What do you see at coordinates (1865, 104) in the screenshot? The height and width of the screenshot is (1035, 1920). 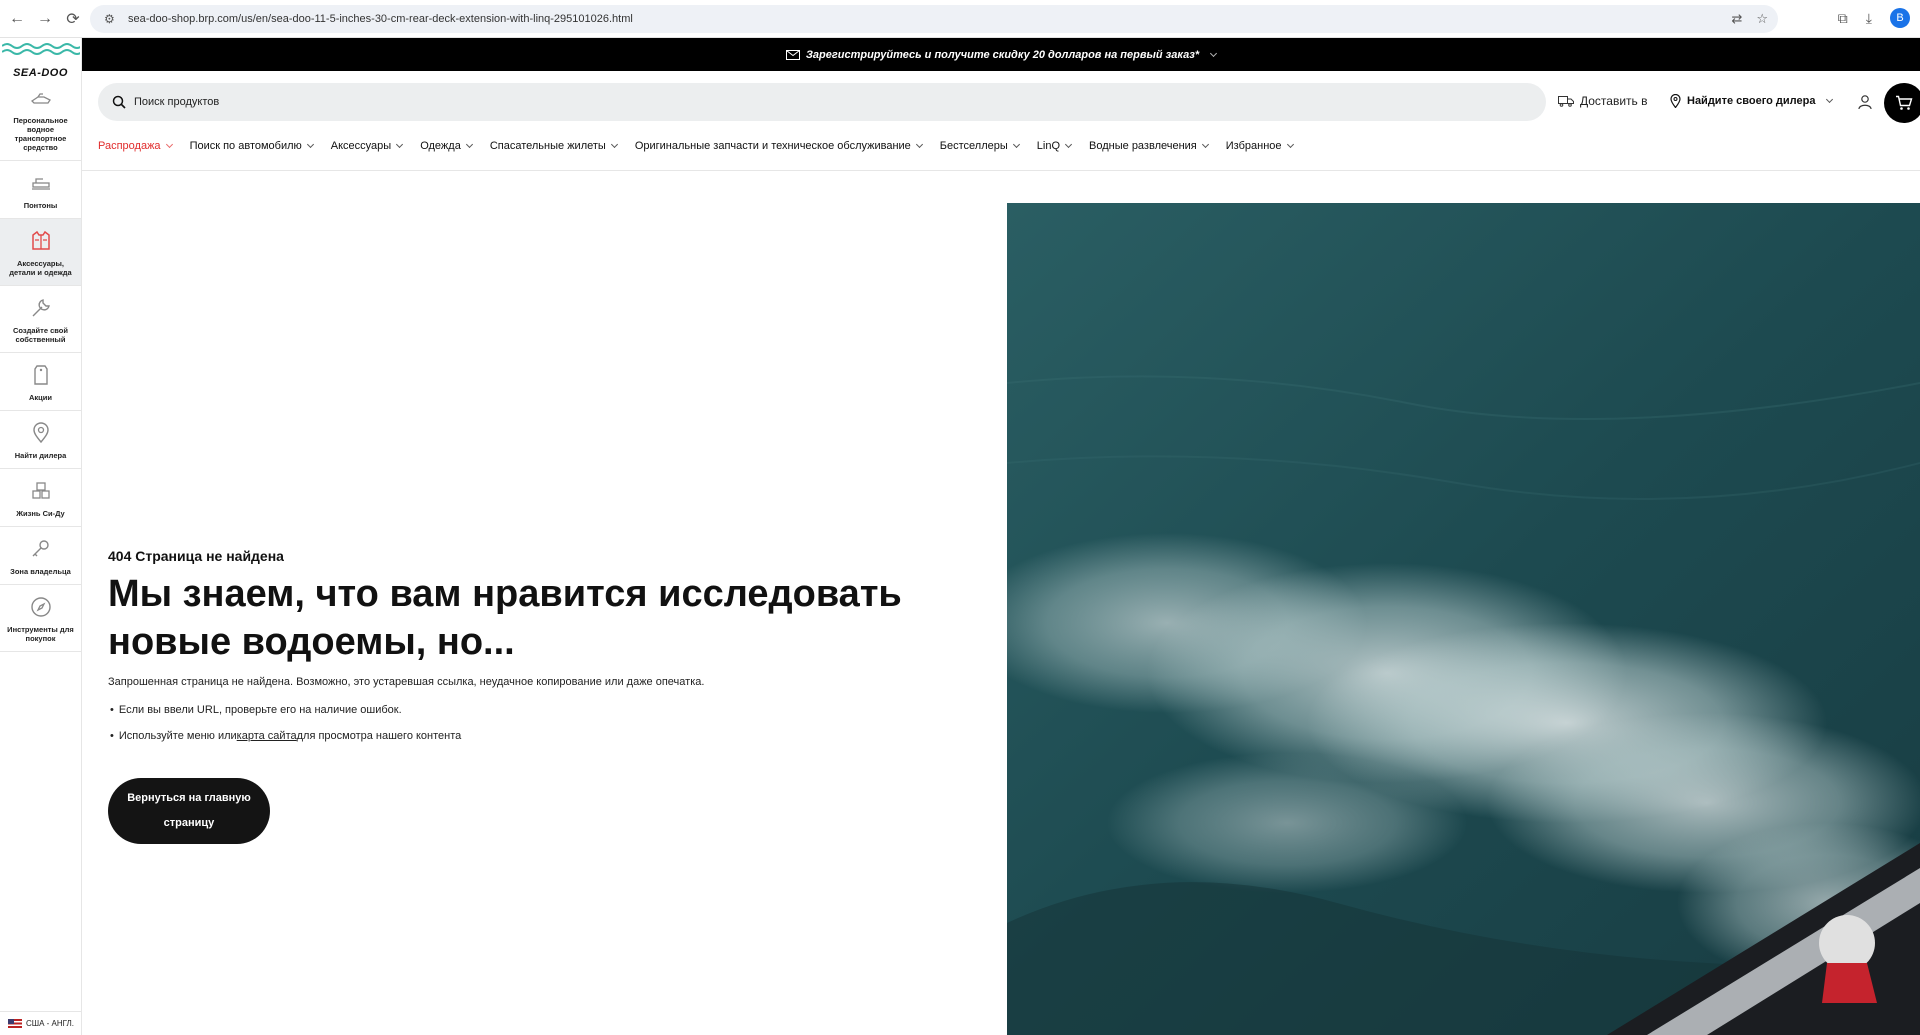 I see `account-button` at bounding box center [1865, 104].